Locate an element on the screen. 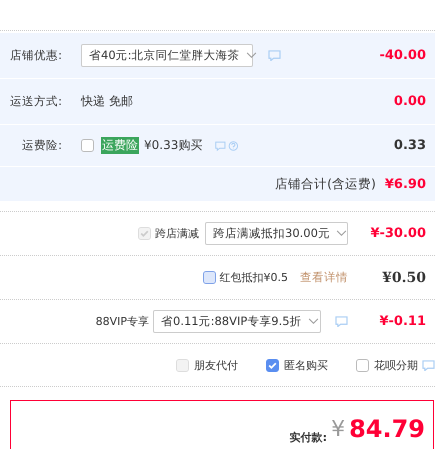 This screenshot has height=449, width=444. amount: -40.00 is located at coordinates (402, 55).